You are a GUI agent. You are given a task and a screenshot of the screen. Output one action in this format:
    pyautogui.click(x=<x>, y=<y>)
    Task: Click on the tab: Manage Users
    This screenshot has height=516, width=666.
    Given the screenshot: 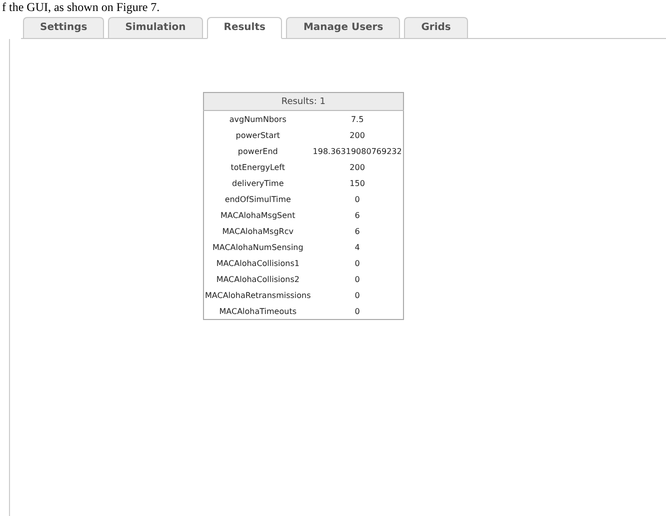 What is the action you would take?
    pyautogui.click(x=343, y=27)
    